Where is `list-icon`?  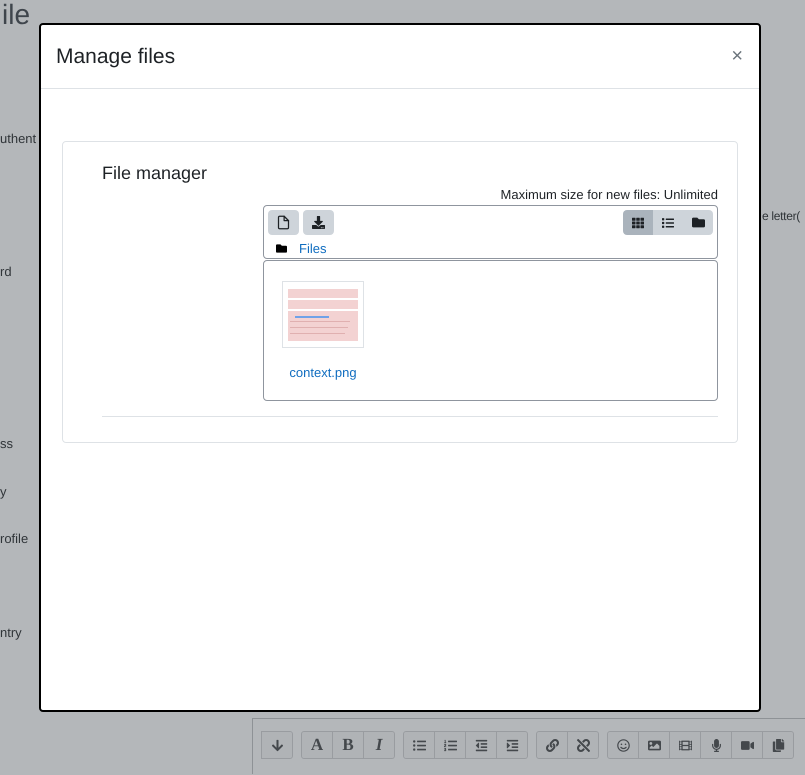
list-icon is located at coordinates (668, 222).